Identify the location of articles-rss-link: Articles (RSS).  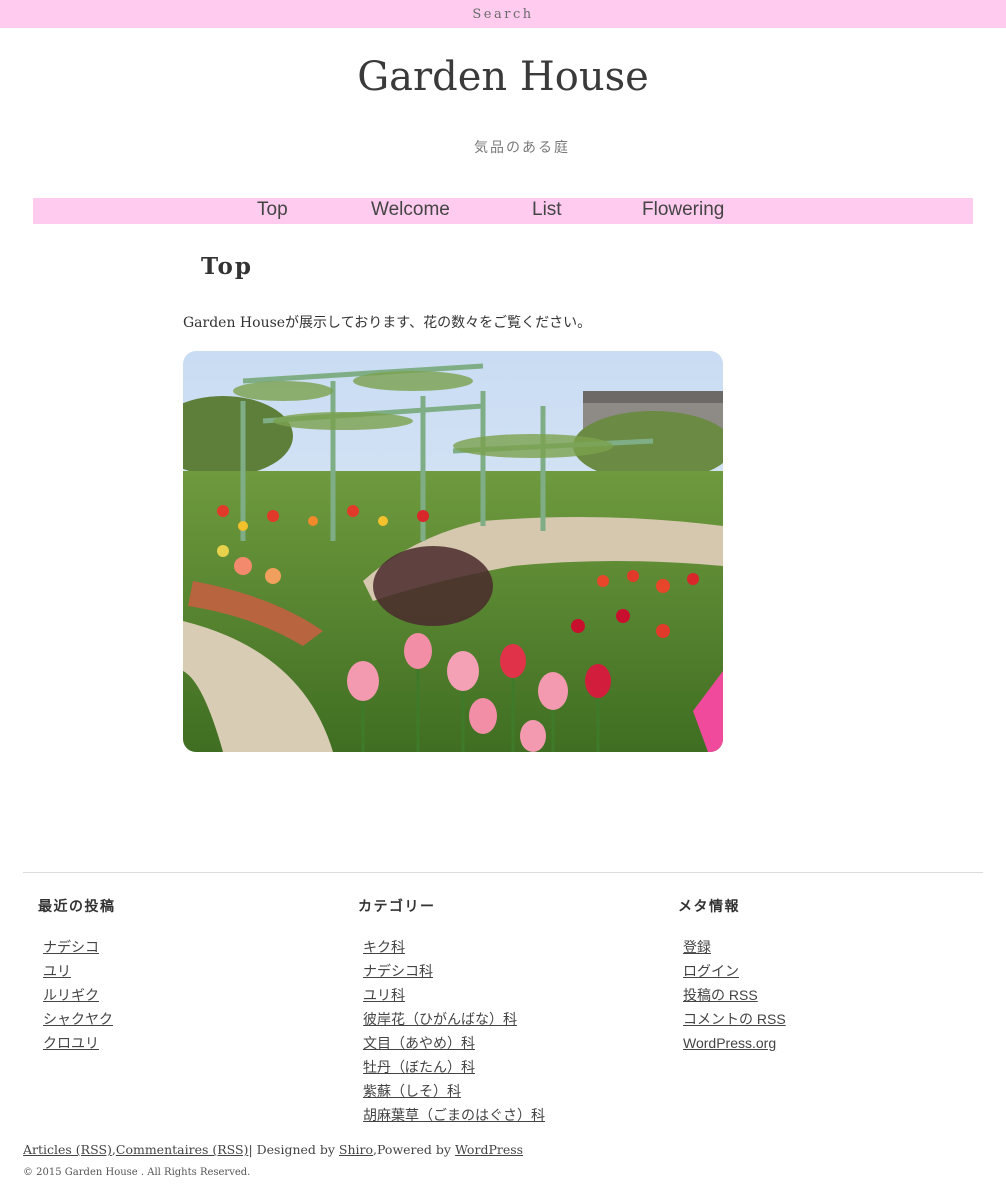
(67, 1149).